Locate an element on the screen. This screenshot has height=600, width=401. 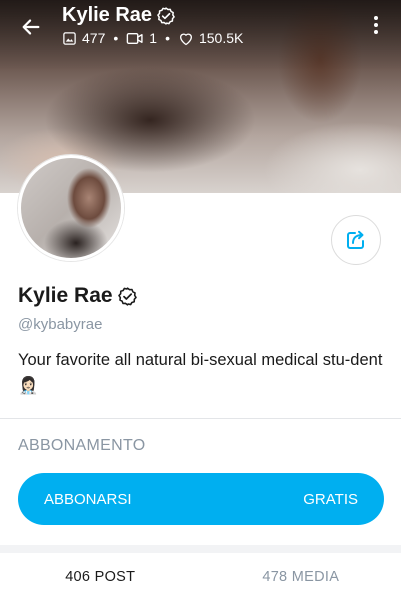
videos-count: 1 is located at coordinates (153, 38).